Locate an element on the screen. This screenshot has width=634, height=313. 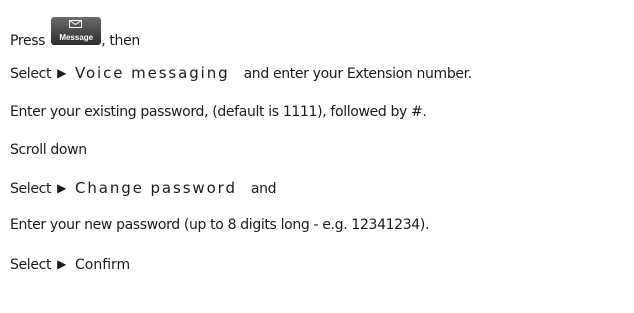
press-text: Press is located at coordinates (28, 41).